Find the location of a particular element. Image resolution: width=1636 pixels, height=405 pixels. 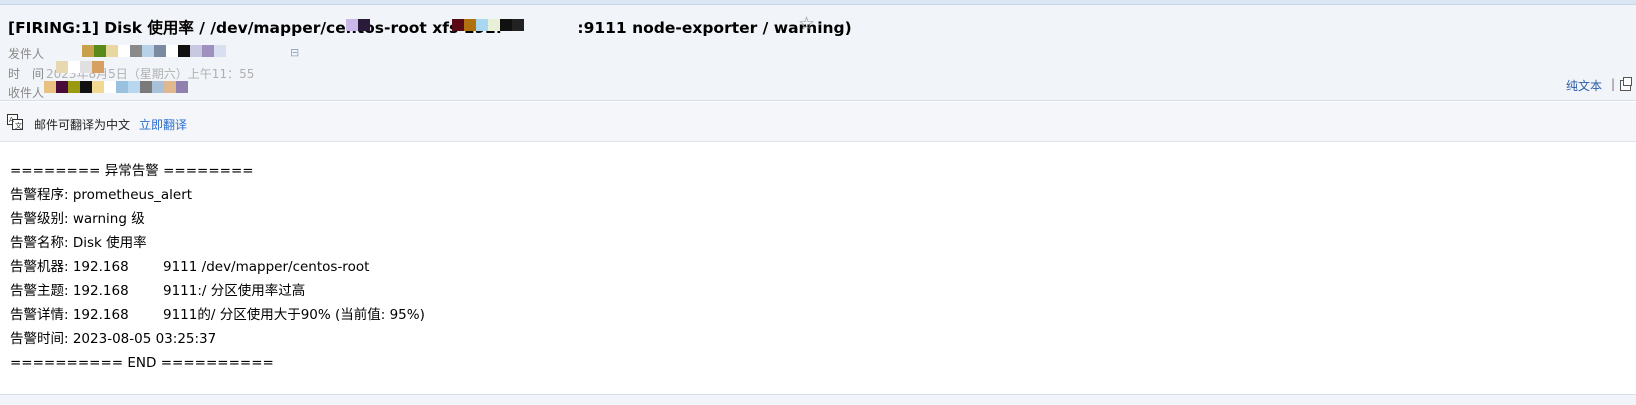

recipient-row: 收件人 is located at coordinates (27, 92).